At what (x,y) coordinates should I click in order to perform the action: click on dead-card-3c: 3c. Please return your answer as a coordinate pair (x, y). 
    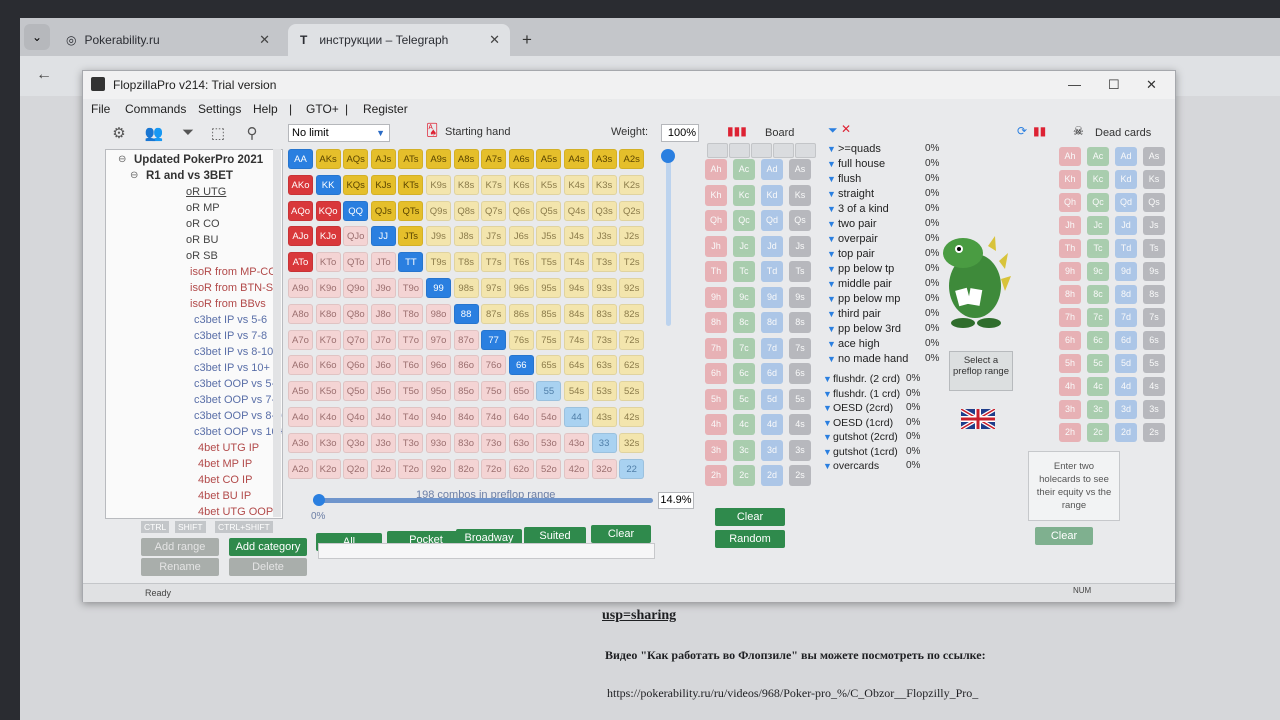
    Looking at the image, I should click on (1098, 409).